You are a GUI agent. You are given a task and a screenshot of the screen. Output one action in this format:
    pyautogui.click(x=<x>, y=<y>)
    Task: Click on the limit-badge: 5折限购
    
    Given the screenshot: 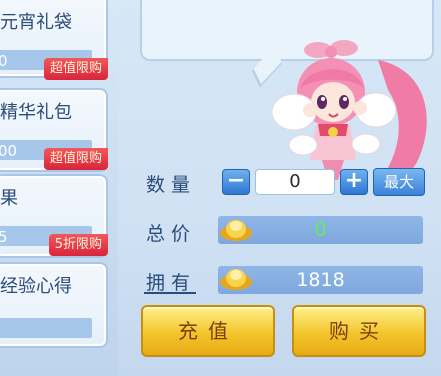 What is the action you would take?
    pyautogui.click(x=78, y=245)
    